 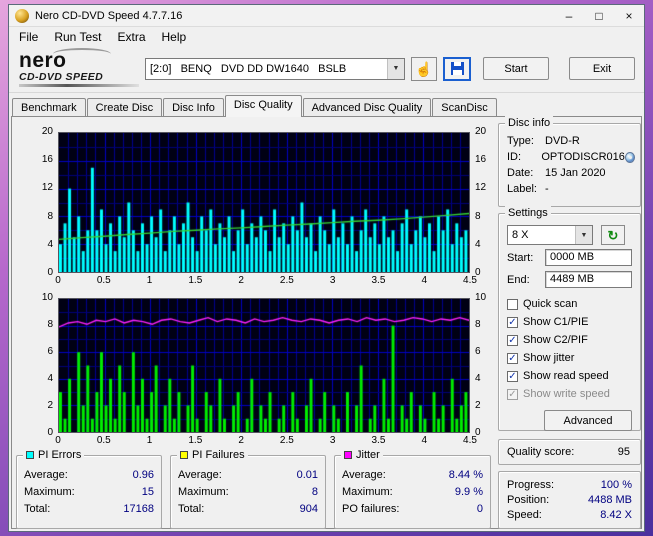 What do you see at coordinates (326, 16) in the screenshot?
I see `titlebar: Nero CD-DVD Speed 4.7.7.16 – □ ×` at bounding box center [326, 16].